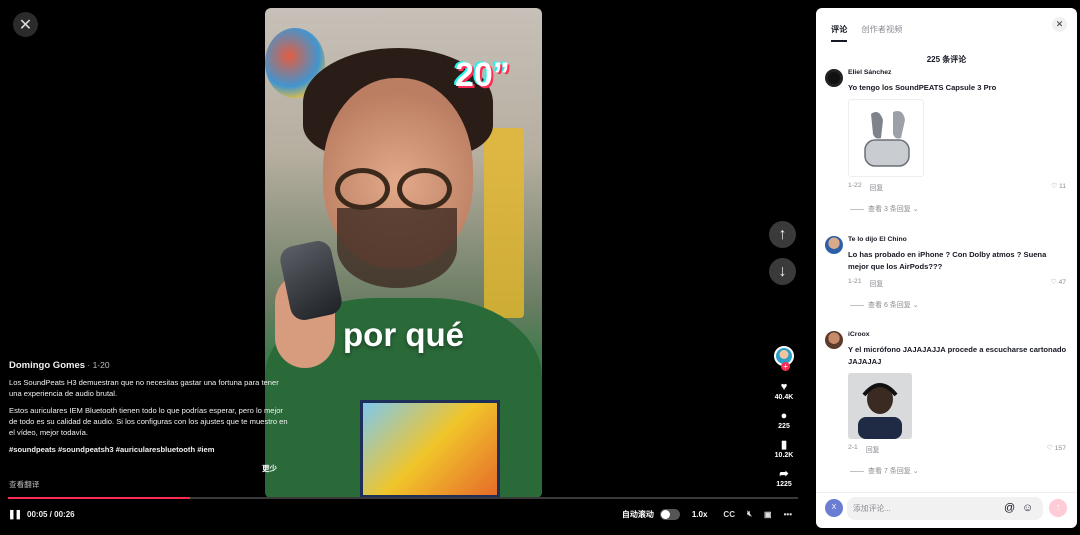  I want to click on save-count: 10.2K, so click(784, 455).